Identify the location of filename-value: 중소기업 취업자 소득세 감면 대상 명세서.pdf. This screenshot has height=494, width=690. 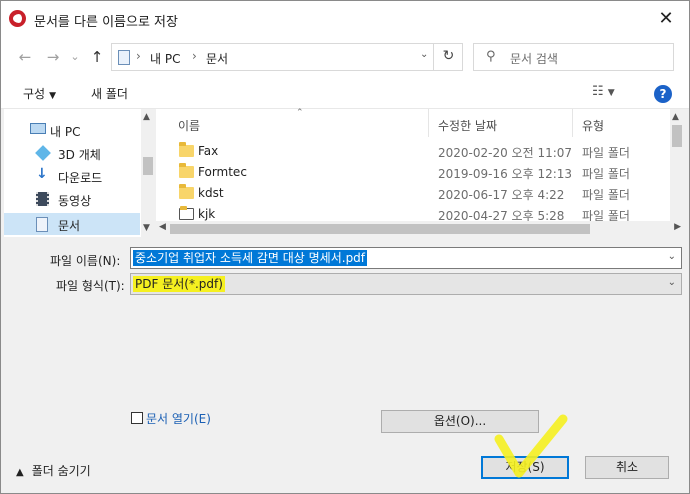
(250, 258).